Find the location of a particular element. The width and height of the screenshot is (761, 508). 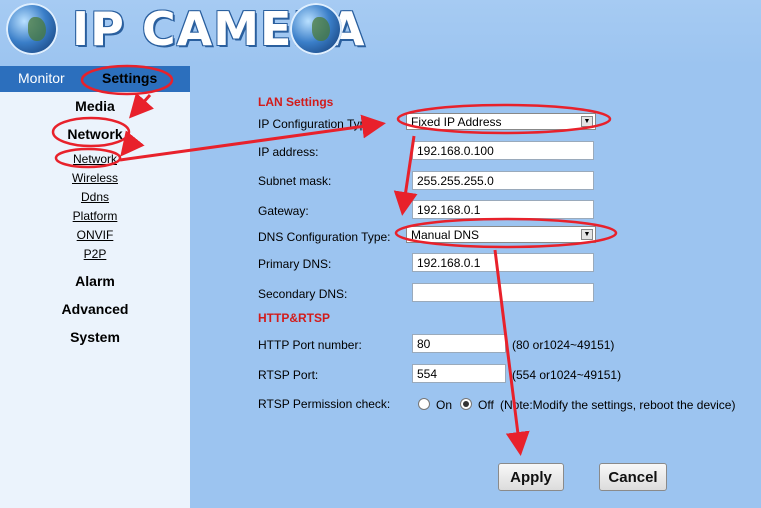

rtsp-port-label: RTSP Port: is located at coordinates (288, 375).